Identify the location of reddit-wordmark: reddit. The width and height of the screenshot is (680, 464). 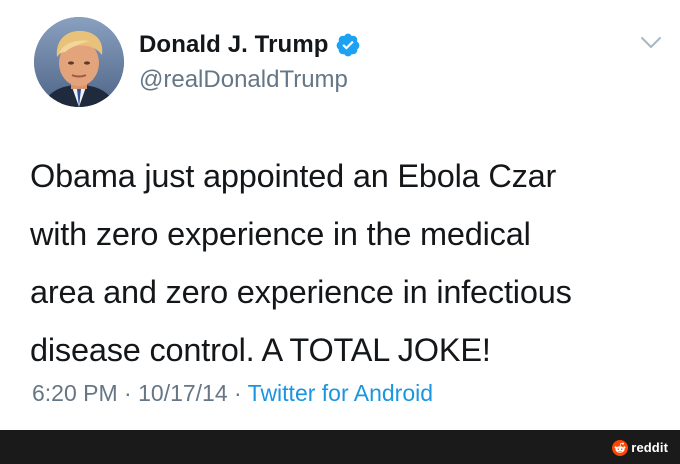
(649, 447).